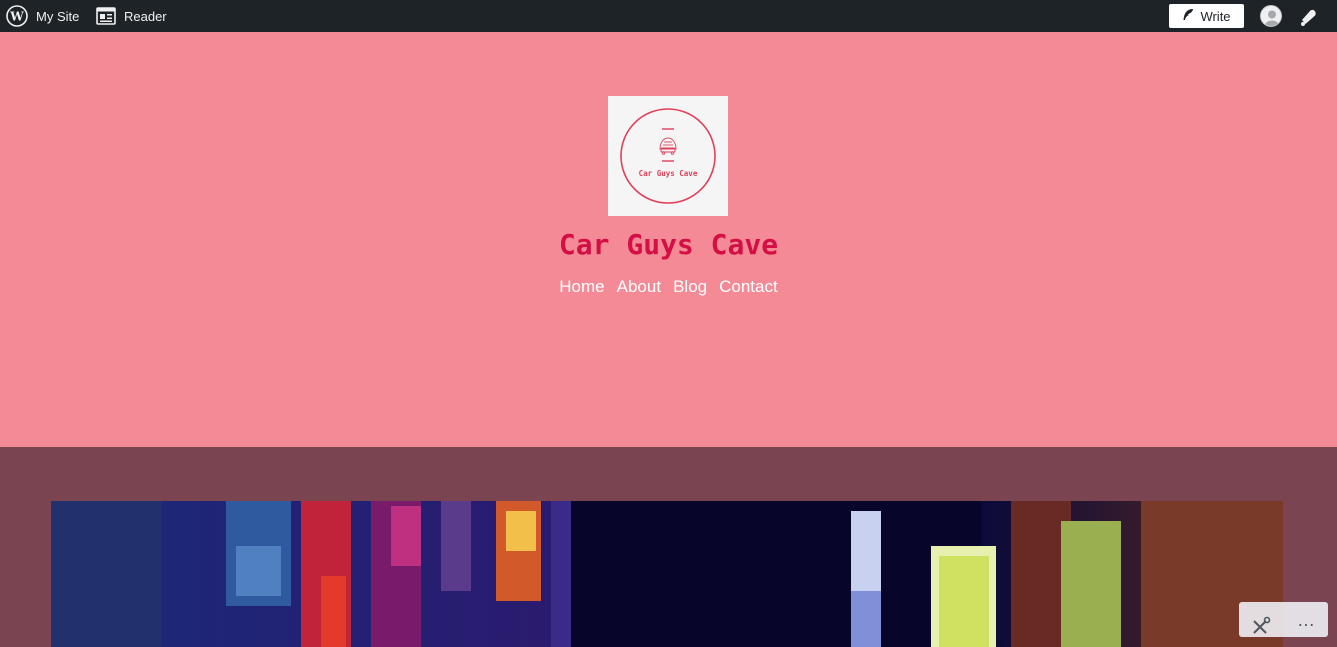 The height and width of the screenshot is (647, 1337). I want to click on wordpress-logo-icon: W, so click(17, 16).